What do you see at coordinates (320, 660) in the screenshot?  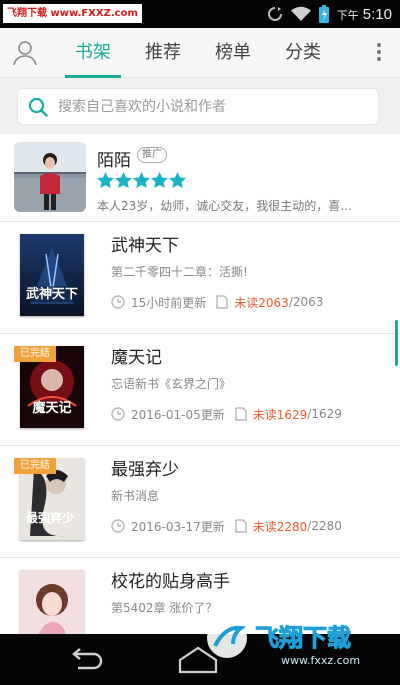 I see `svg-text: www.fxxz.com` at bounding box center [320, 660].